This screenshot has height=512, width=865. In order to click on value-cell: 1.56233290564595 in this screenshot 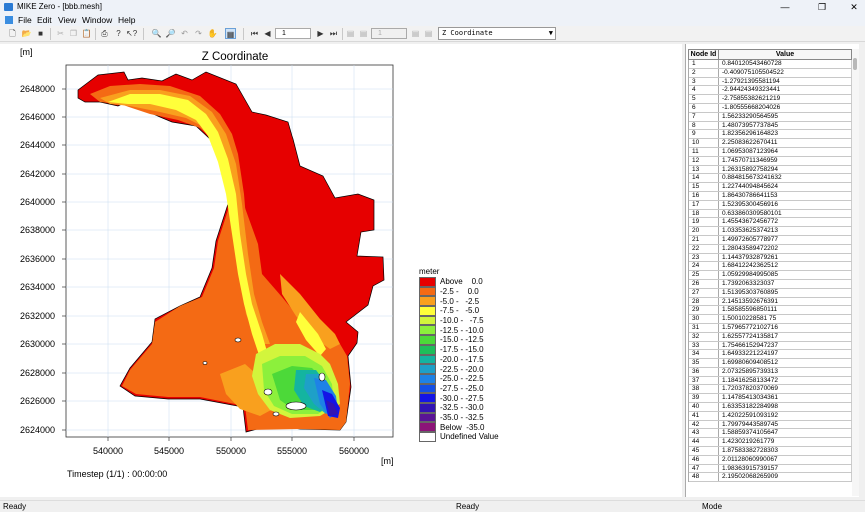, I will do `click(785, 116)`.